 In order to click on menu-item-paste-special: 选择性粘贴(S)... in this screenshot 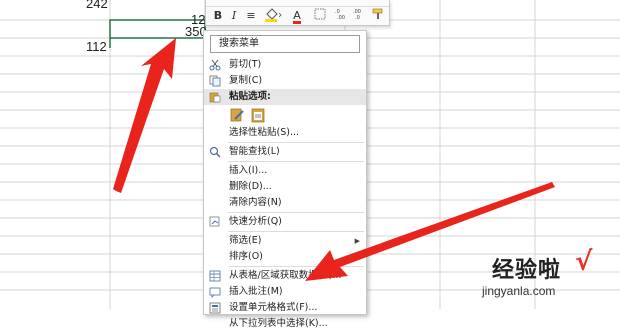, I will do `click(285, 133)`.